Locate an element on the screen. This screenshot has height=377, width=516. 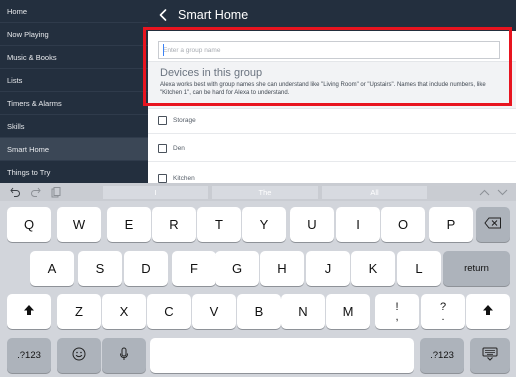
chevron-left-icon is located at coordinates (163, 15).